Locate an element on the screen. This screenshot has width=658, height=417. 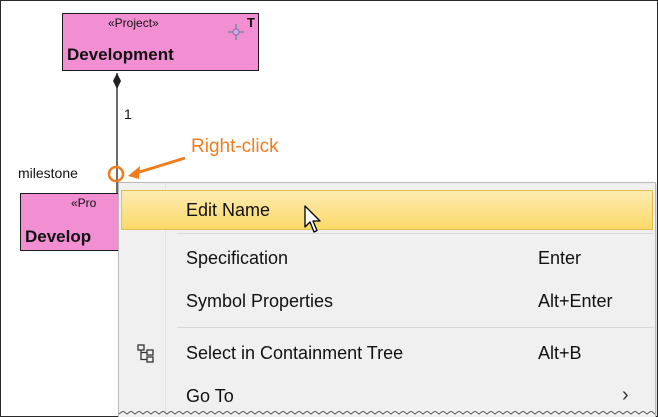
top-project-block: «Project» Development T is located at coordinates (160, 42).